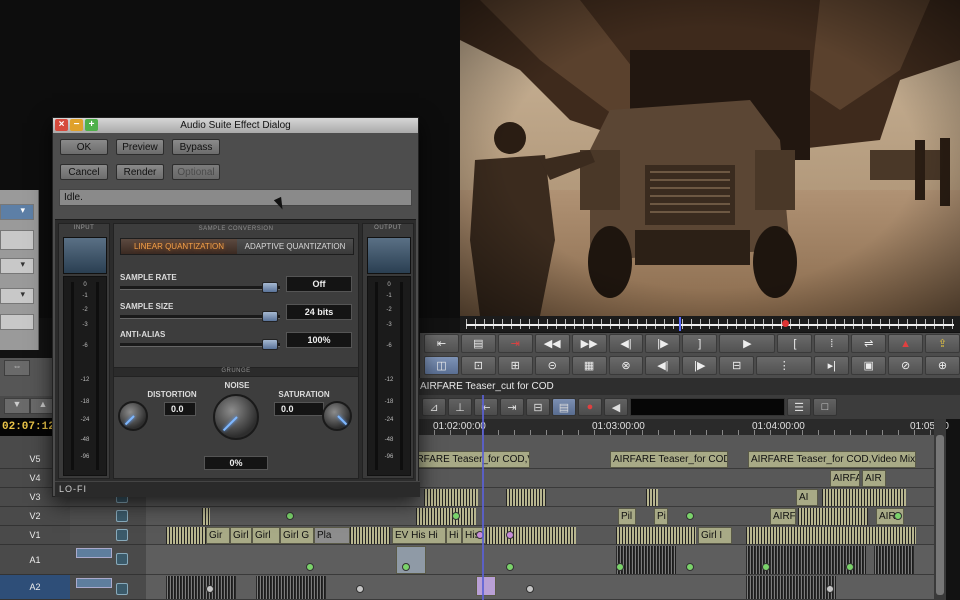  Describe the element at coordinates (84, 172) in the screenshot. I see `cancel-button: Cancel` at that location.